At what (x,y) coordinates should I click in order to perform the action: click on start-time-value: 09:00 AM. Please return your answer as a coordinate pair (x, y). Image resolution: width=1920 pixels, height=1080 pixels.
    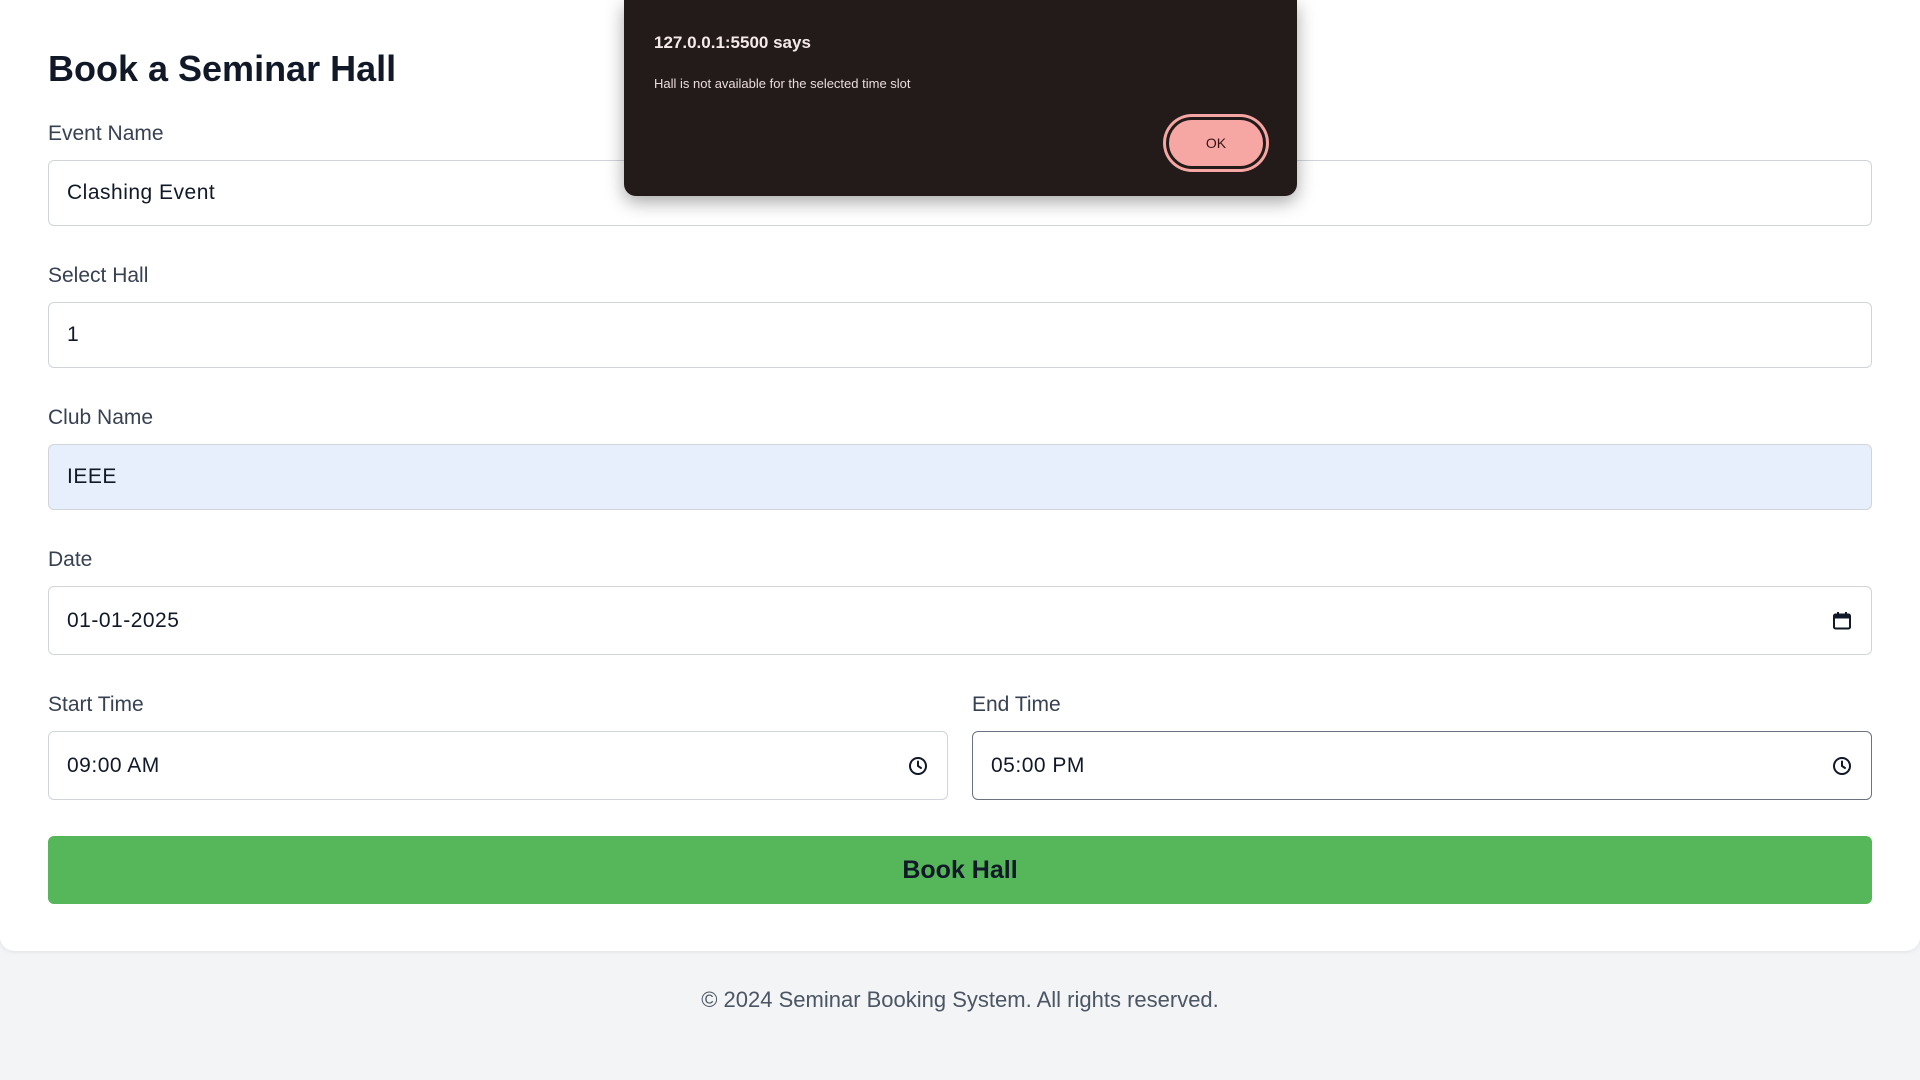
    Looking at the image, I should click on (113, 765).